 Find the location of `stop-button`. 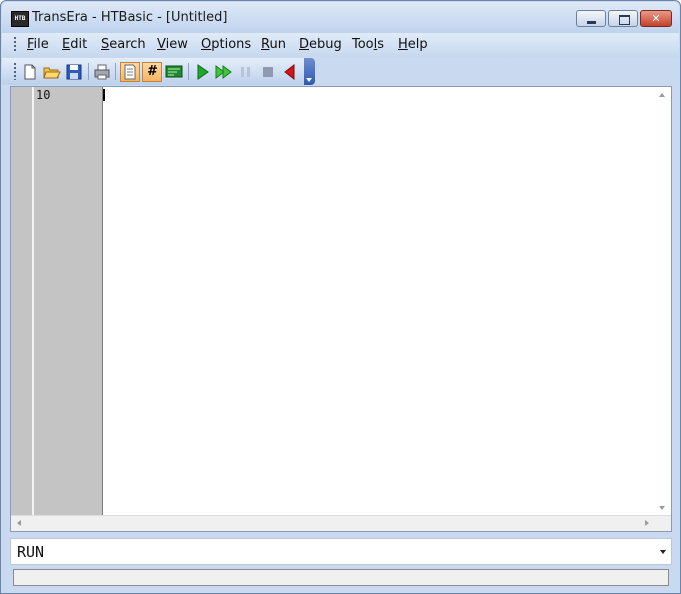

stop-button is located at coordinates (268, 72).